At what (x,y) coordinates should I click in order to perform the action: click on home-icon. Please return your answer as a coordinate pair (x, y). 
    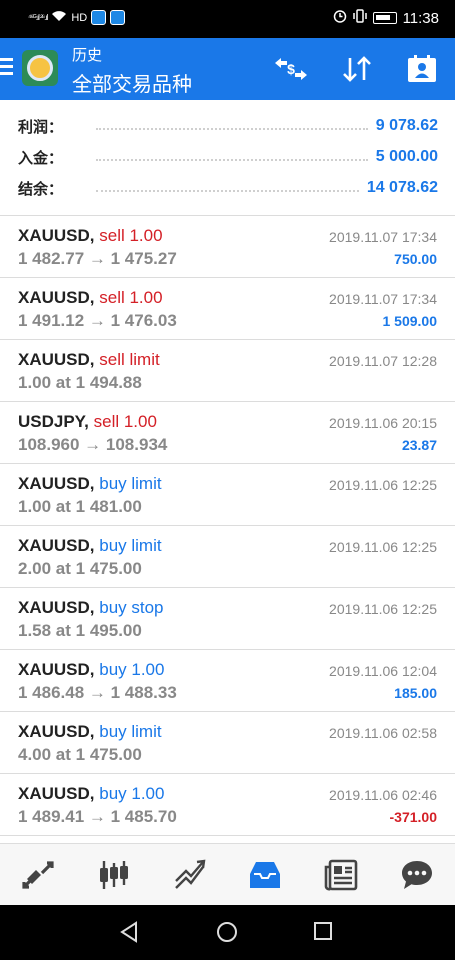
    Looking at the image, I should click on (227, 932).